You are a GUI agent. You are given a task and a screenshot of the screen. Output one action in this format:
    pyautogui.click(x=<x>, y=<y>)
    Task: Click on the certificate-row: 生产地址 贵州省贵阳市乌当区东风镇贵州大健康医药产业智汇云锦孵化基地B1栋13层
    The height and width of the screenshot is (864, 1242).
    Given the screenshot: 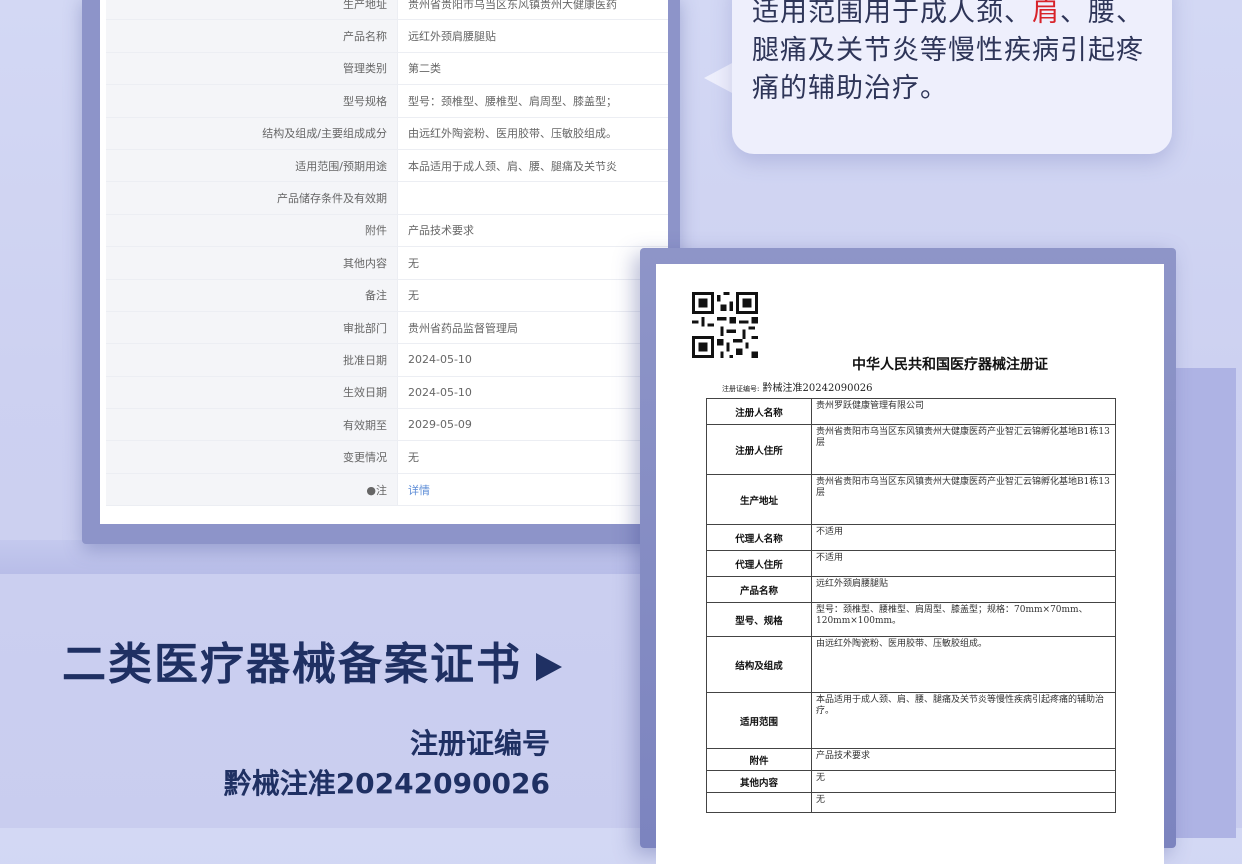 What is the action you would take?
    pyautogui.click(x=911, y=499)
    